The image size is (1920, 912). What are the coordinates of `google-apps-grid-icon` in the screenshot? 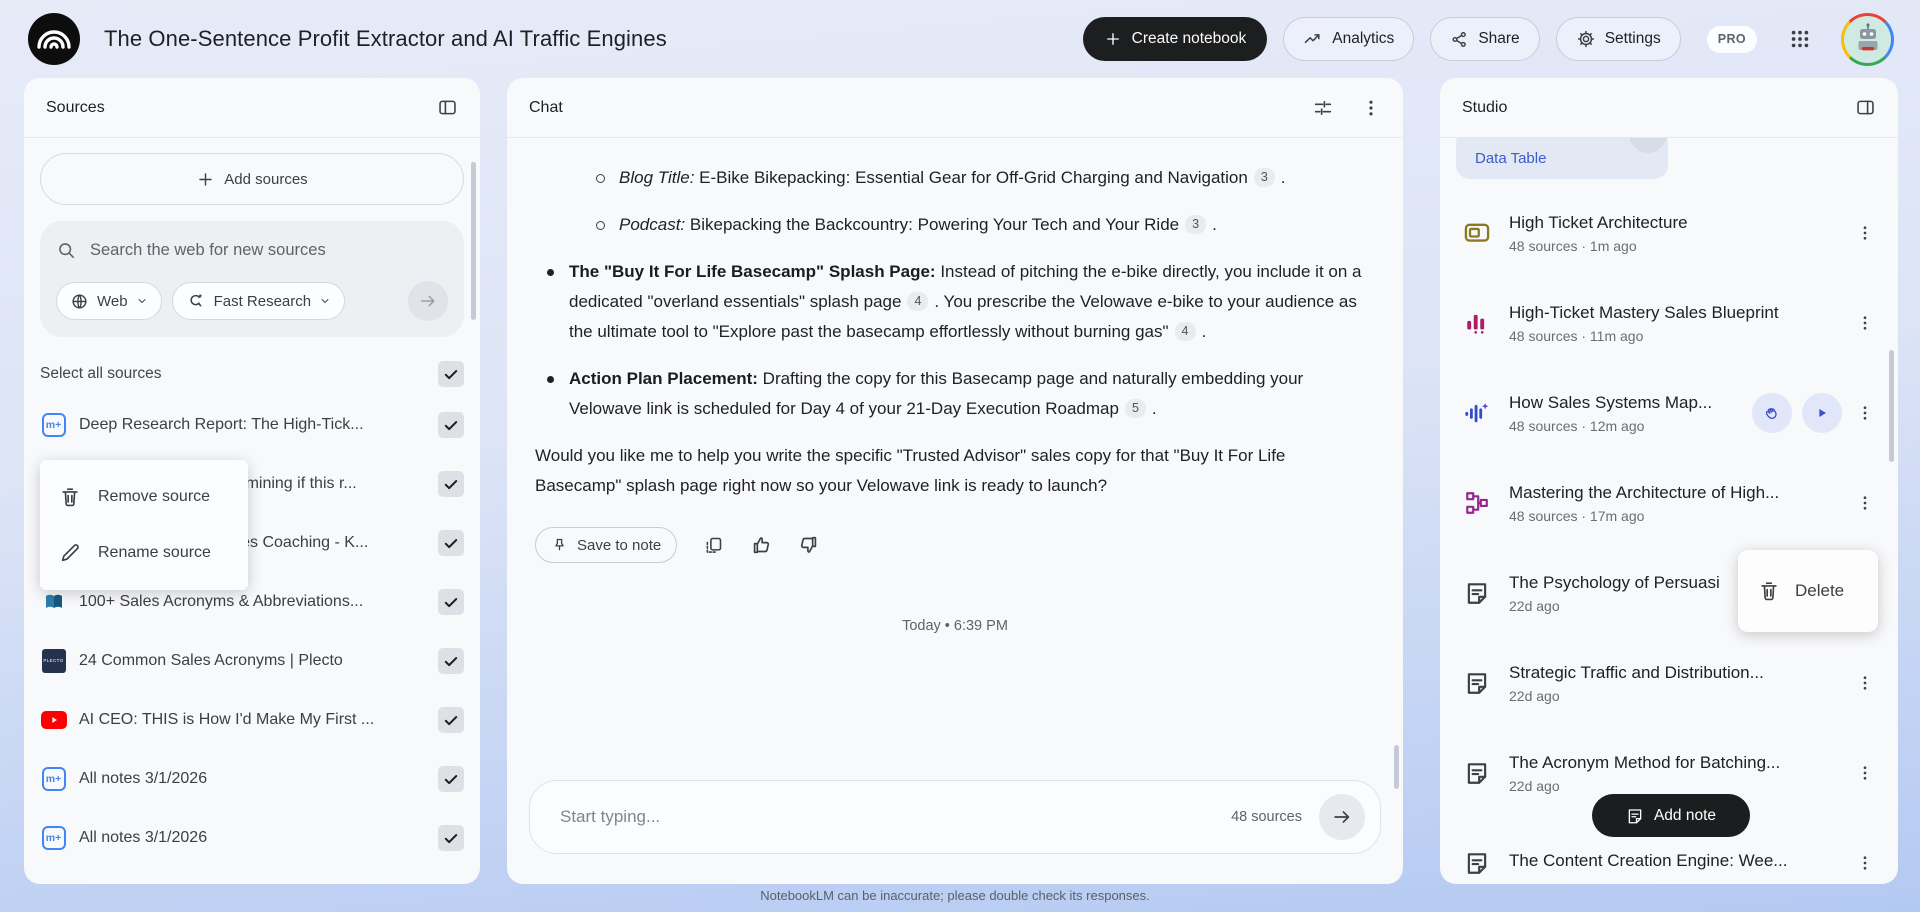 It's located at (1800, 39).